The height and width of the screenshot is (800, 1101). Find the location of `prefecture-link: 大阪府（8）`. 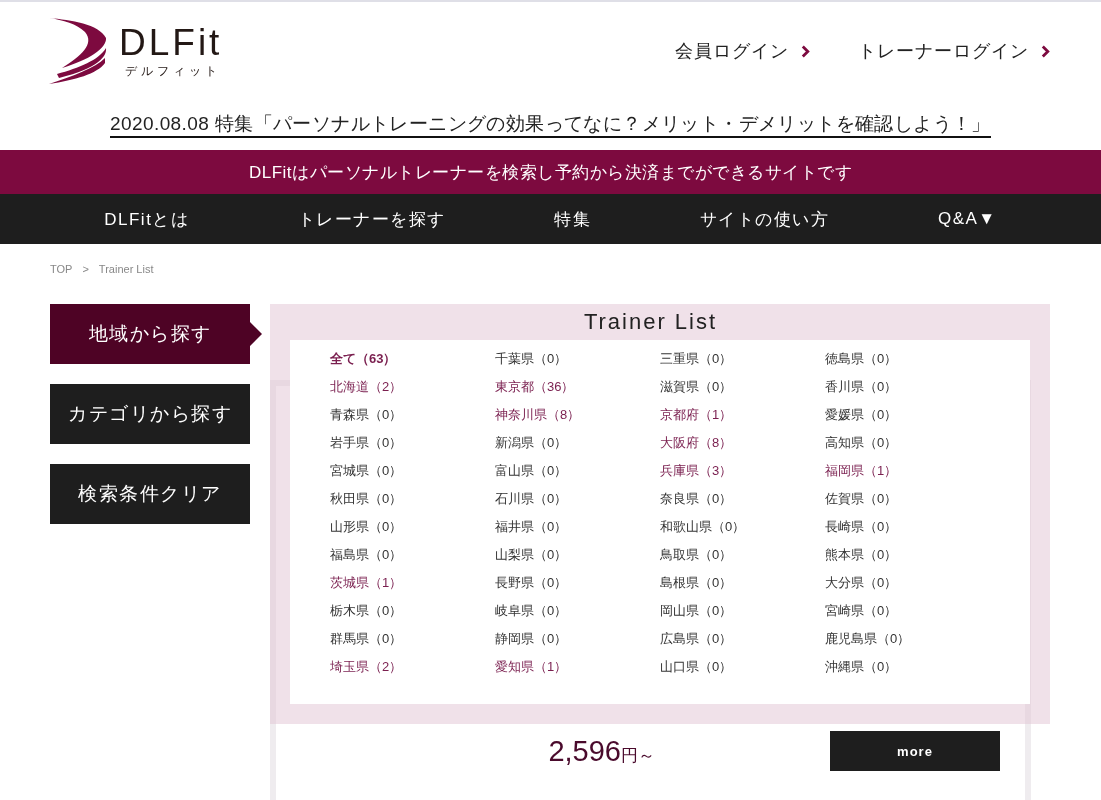

prefecture-link: 大阪府（8） is located at coordinates (696, 443).